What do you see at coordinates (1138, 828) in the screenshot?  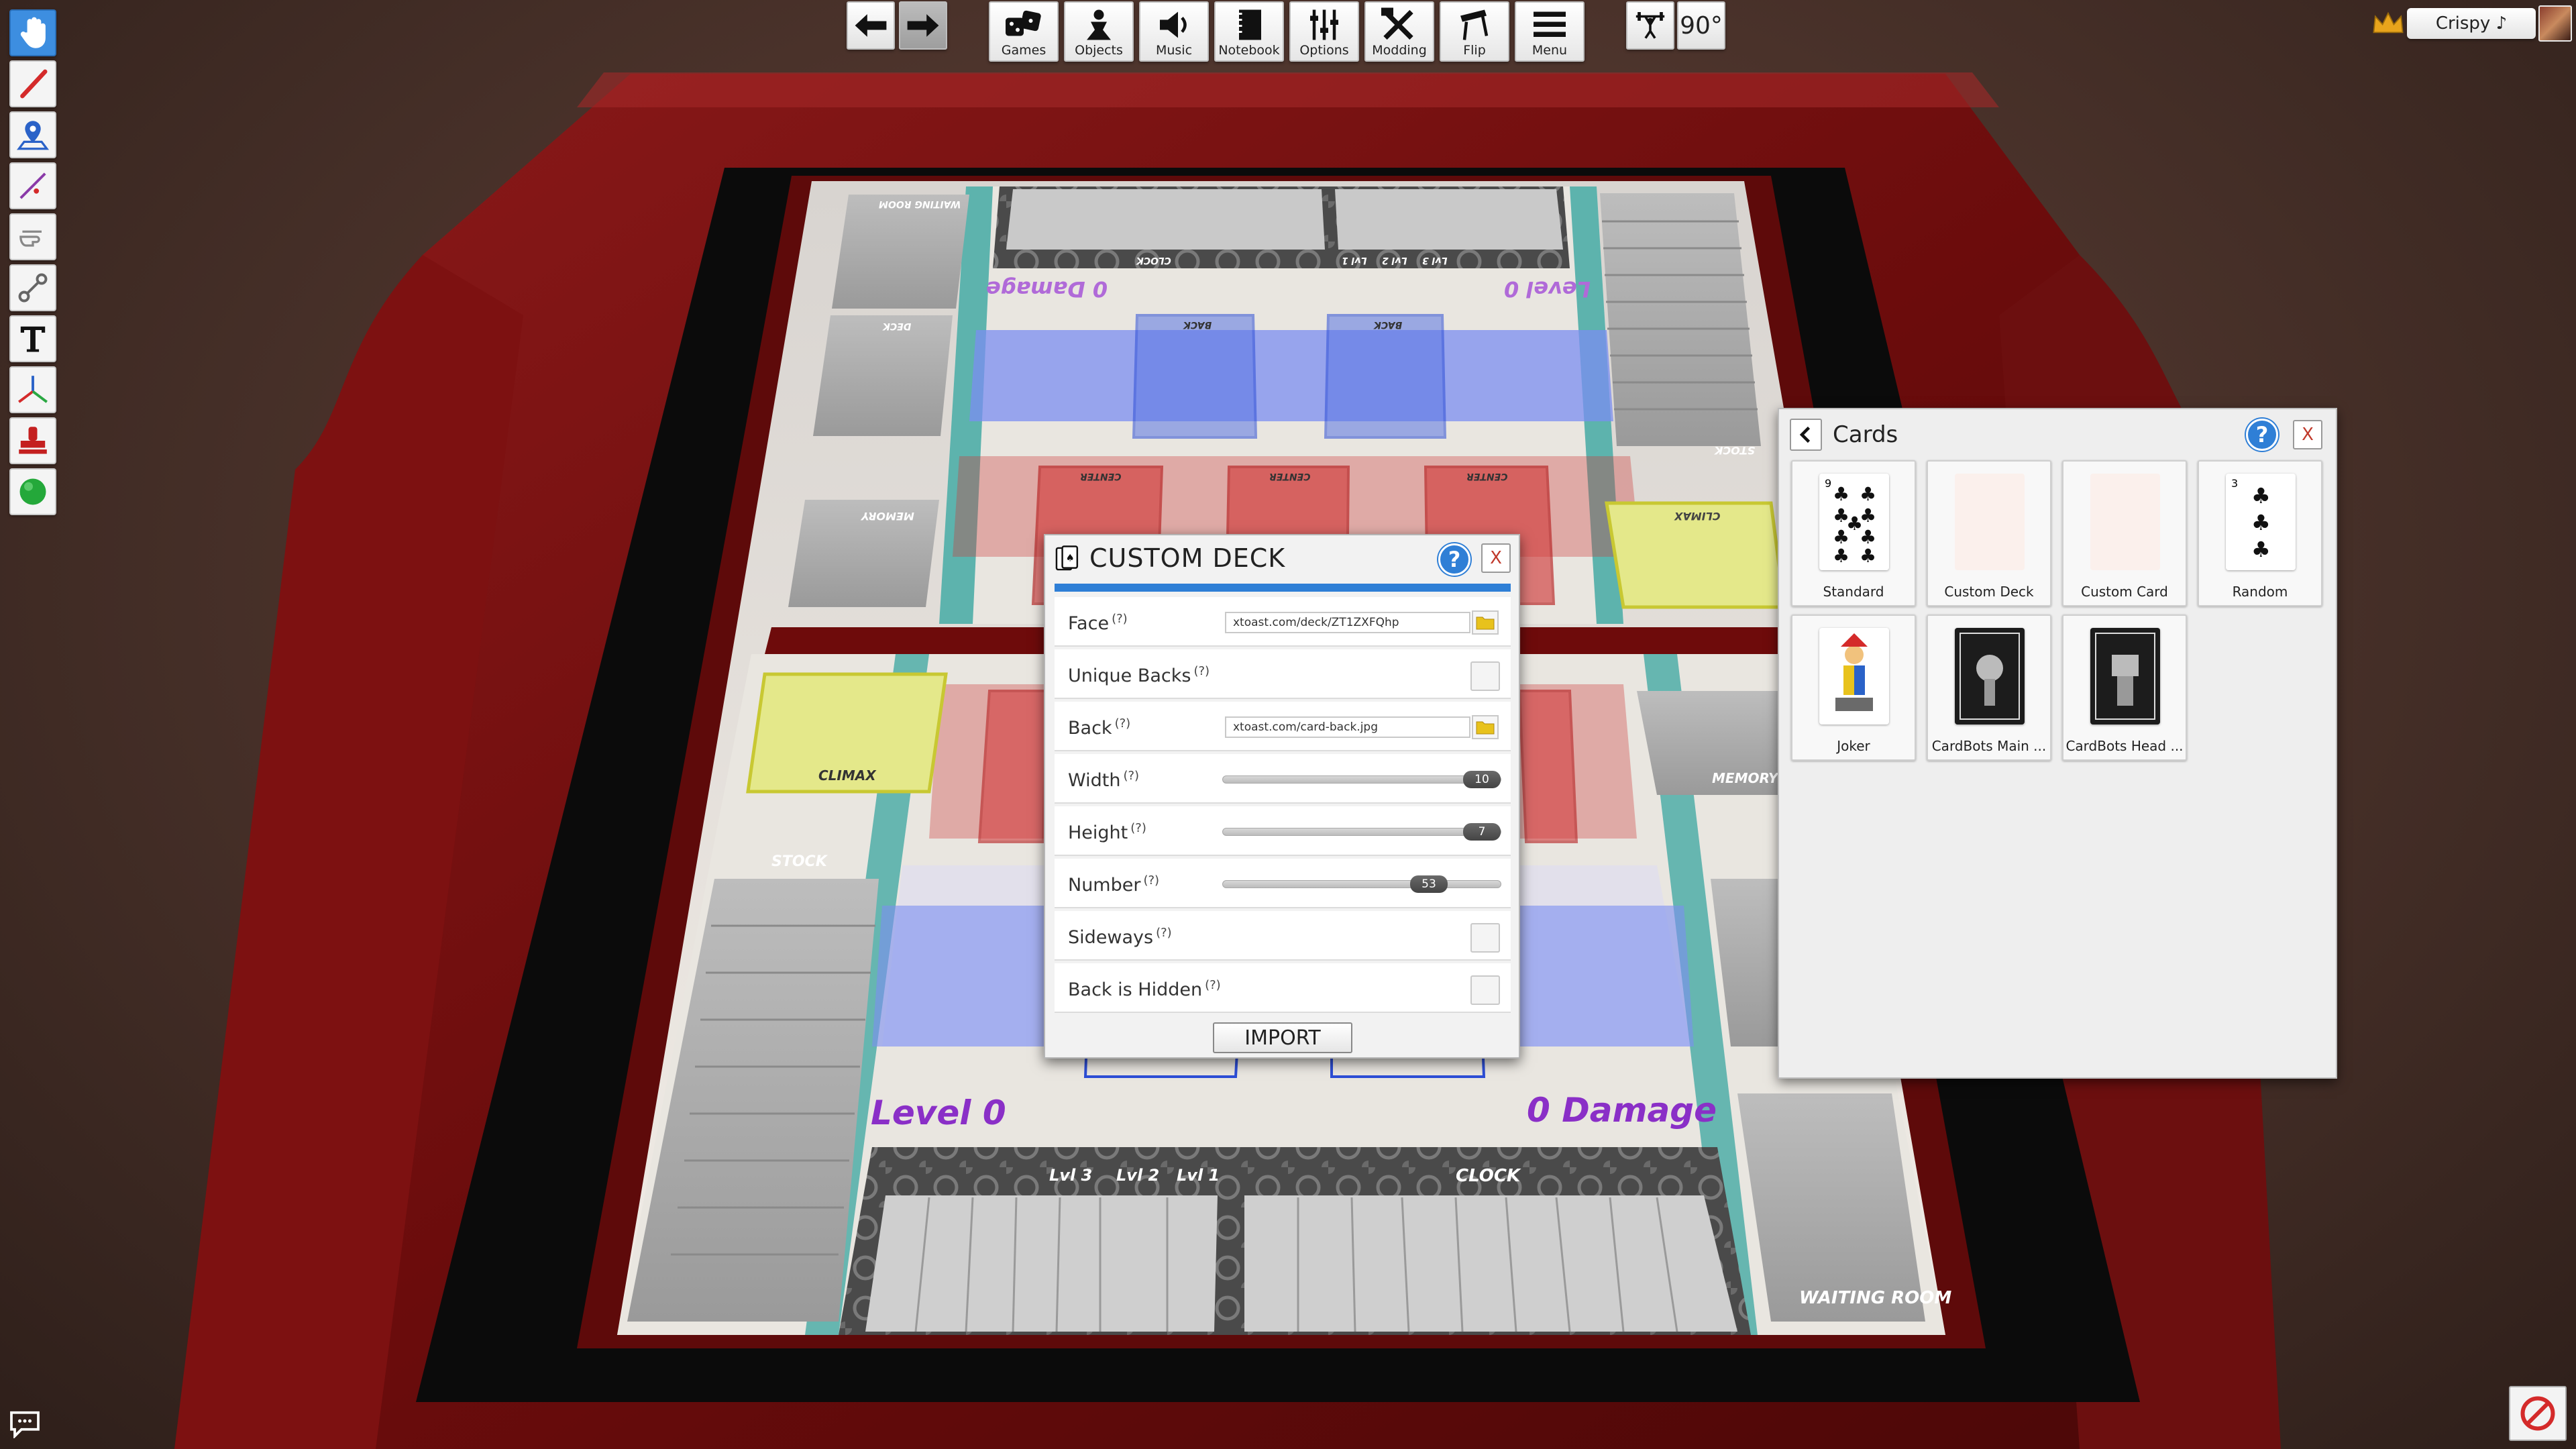 I see `height-hint: (?)` at bounding box center [1138, 828].